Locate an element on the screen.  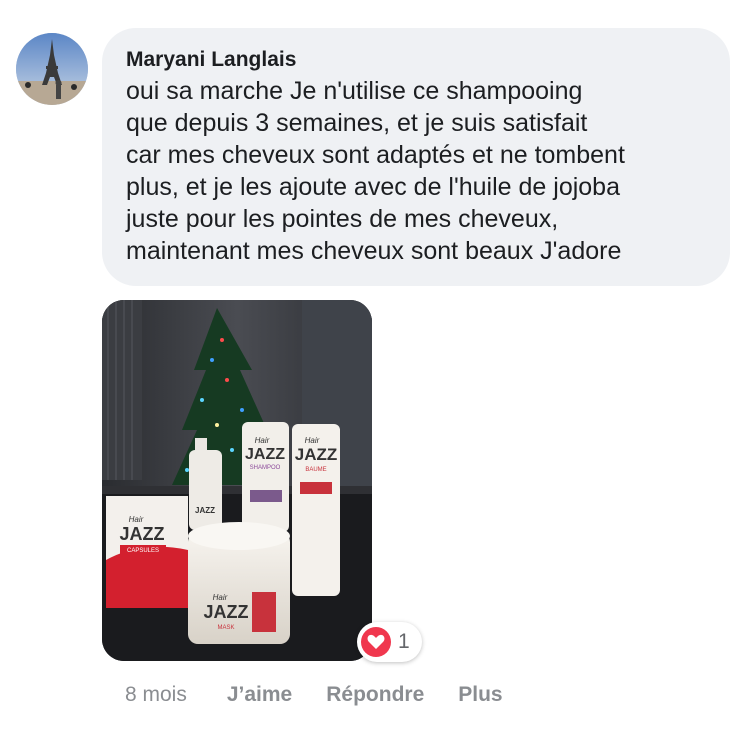
comment-line: juste pour les pointes de mes cheveux, is located at coordinates (342, 219).